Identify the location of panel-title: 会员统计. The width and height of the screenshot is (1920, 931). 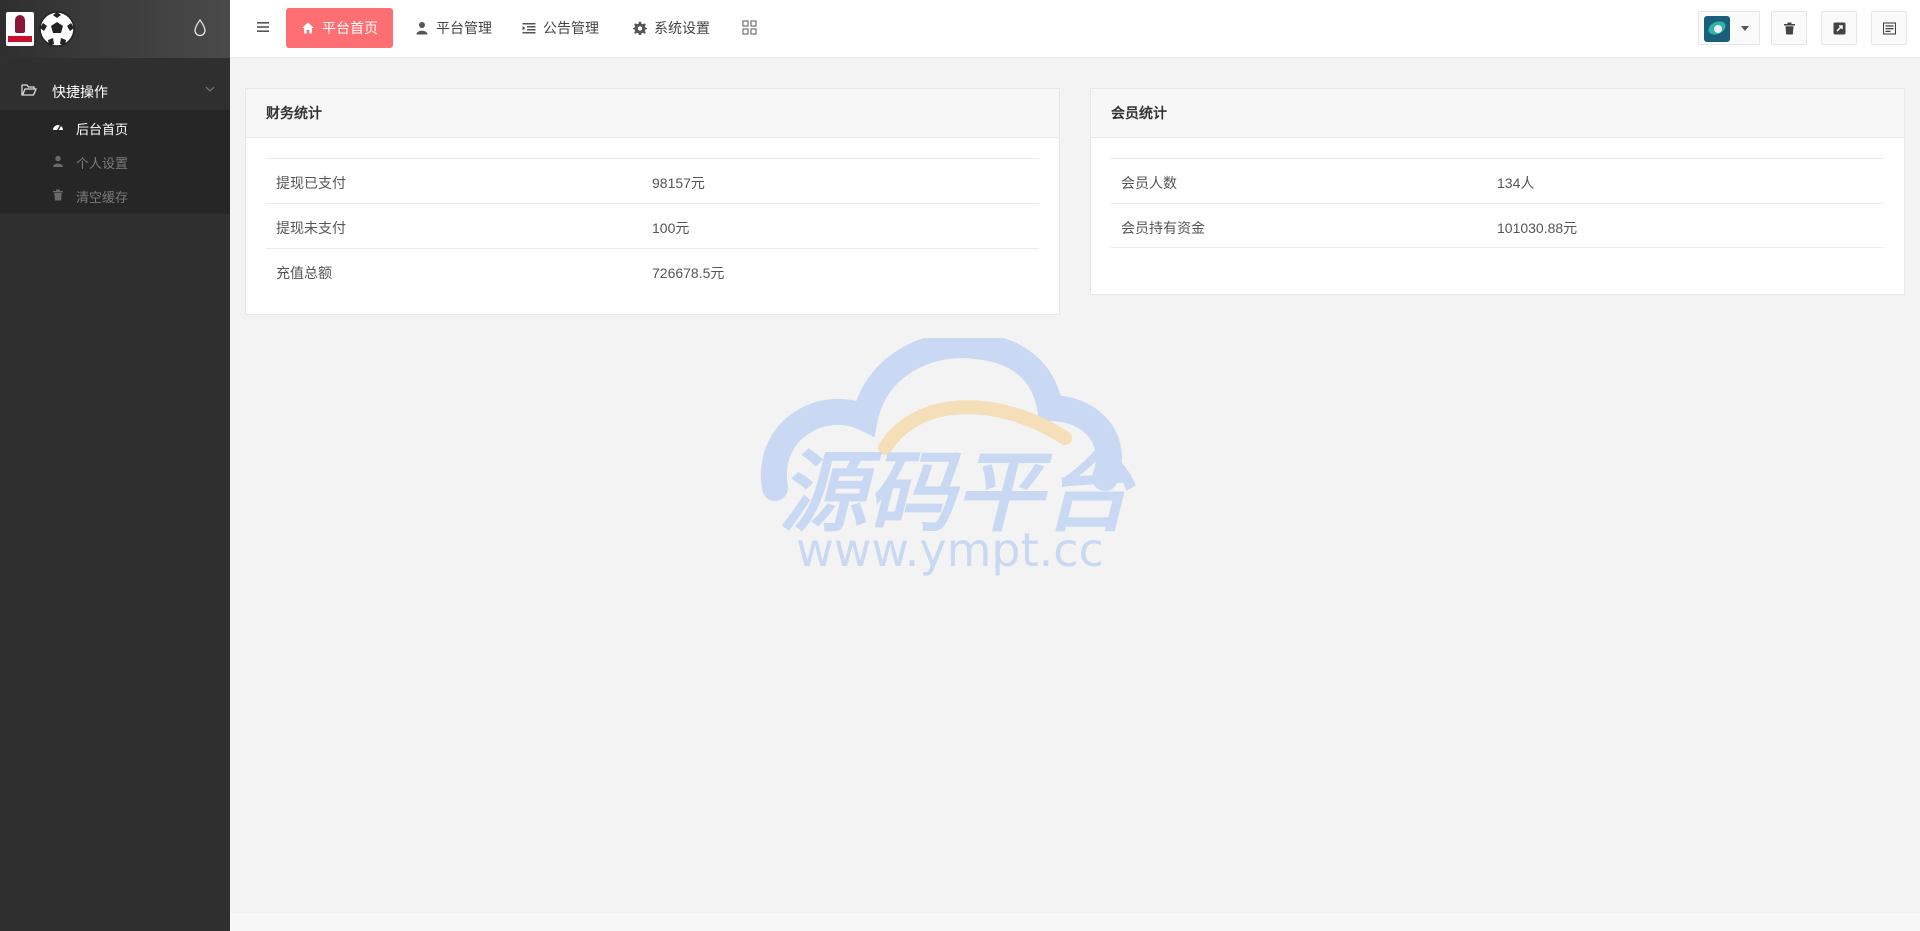
(1497, 113).